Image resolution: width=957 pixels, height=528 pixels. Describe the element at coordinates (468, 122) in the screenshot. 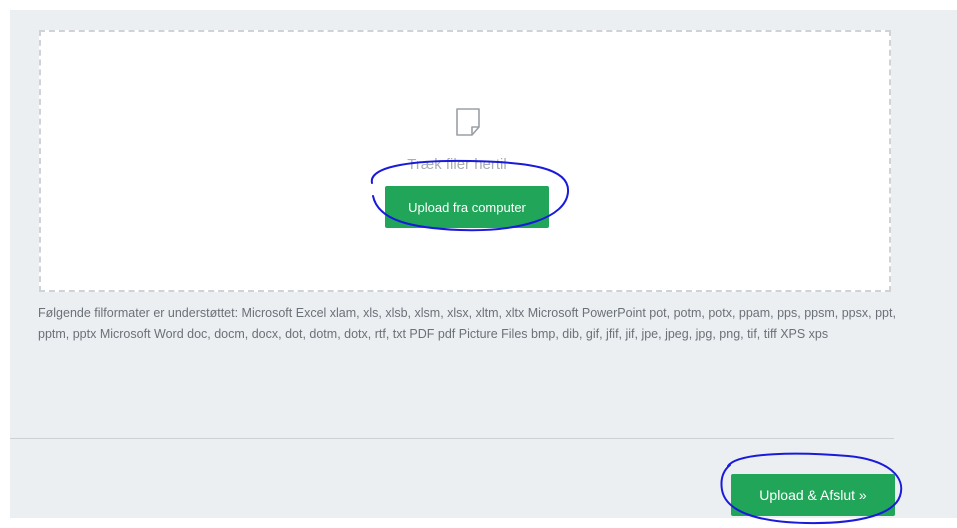

I see `file-icon` at that location.